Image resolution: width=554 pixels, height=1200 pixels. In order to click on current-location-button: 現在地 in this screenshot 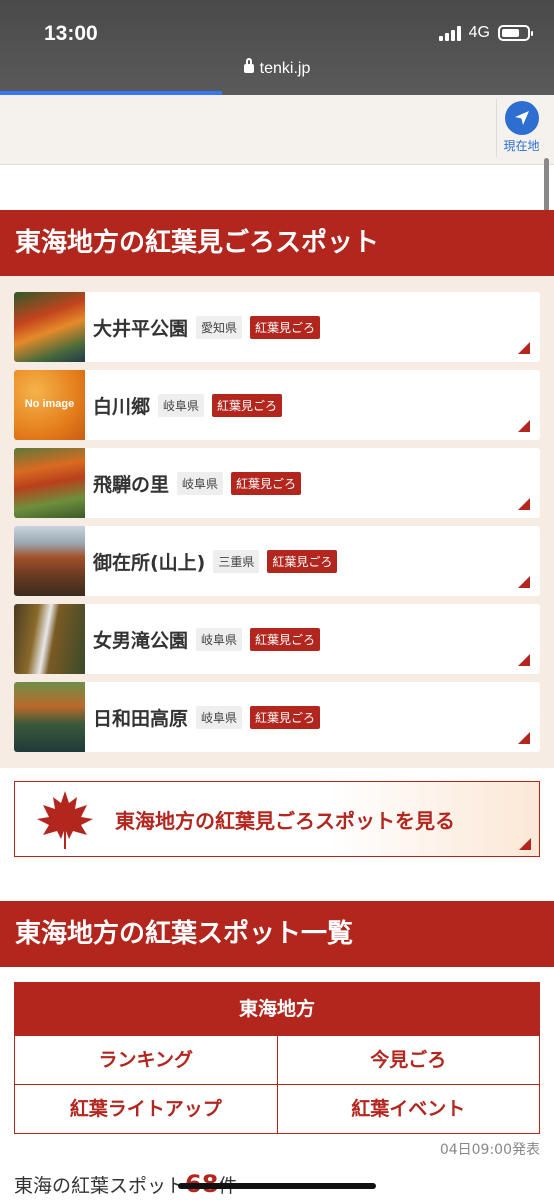, I will do `click(521, 128)`.